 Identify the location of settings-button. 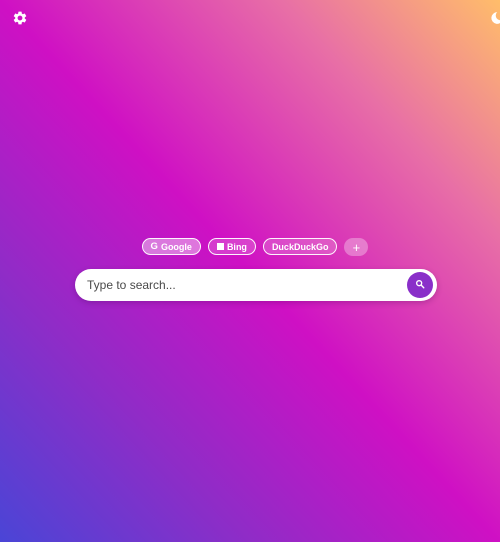
(20, 20).